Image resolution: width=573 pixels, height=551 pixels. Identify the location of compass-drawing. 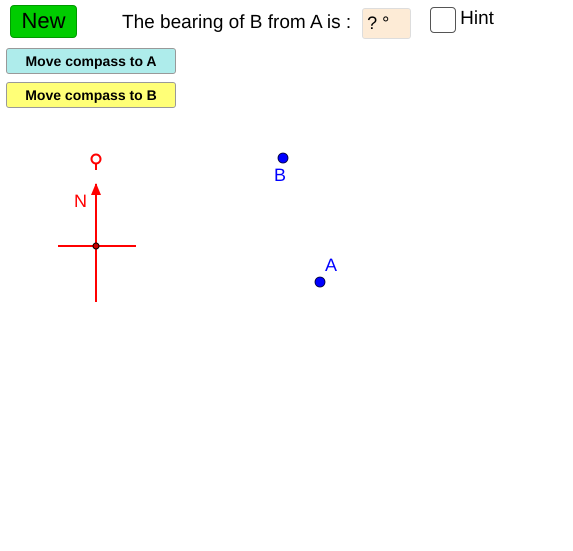
(97, 228).